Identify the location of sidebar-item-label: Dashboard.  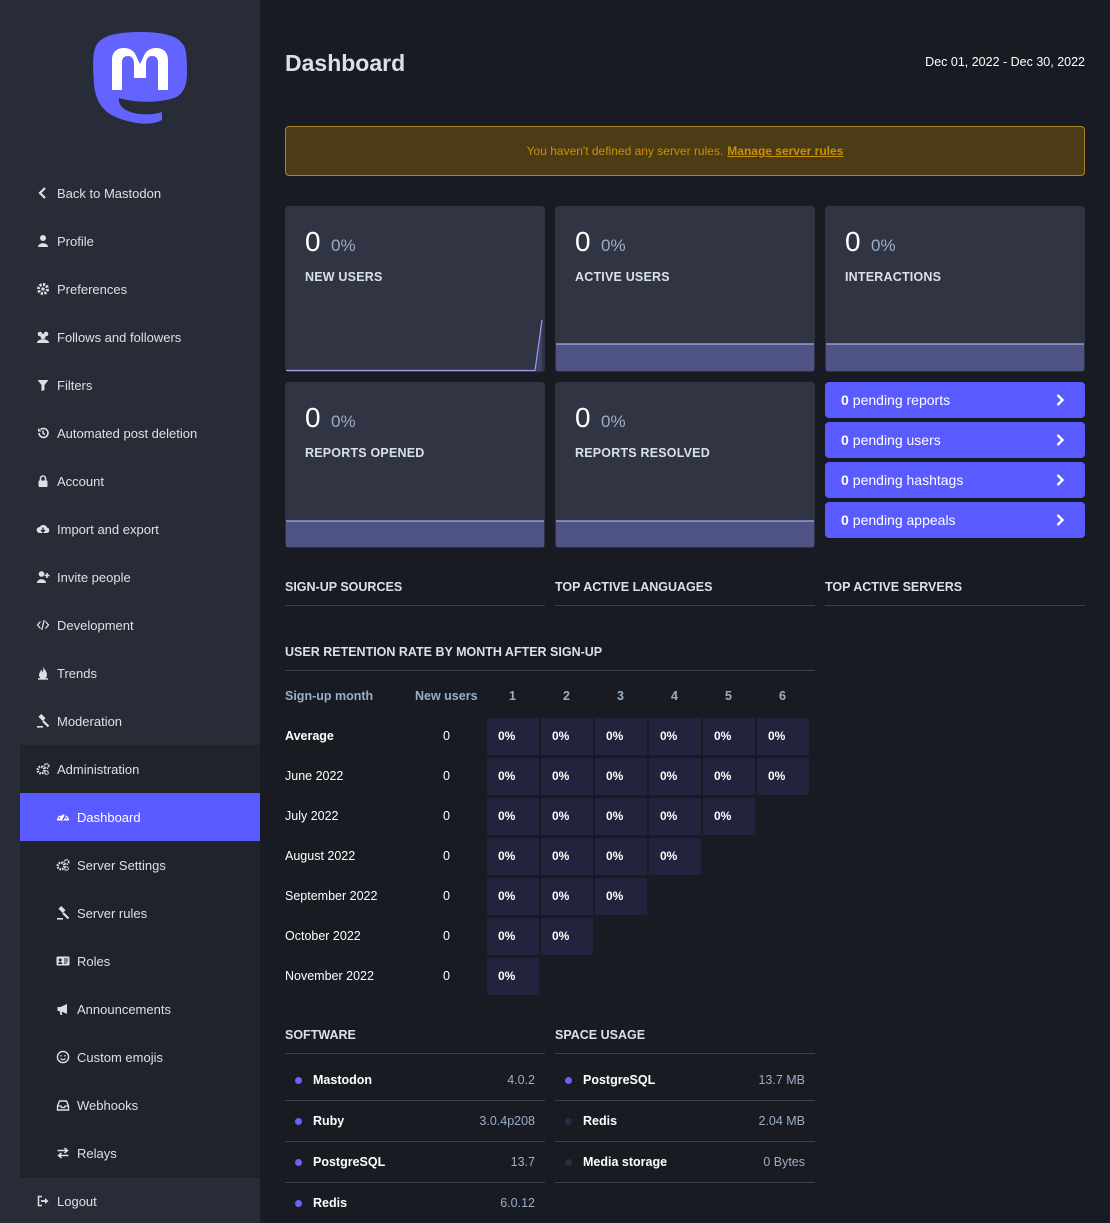
(109, 817).